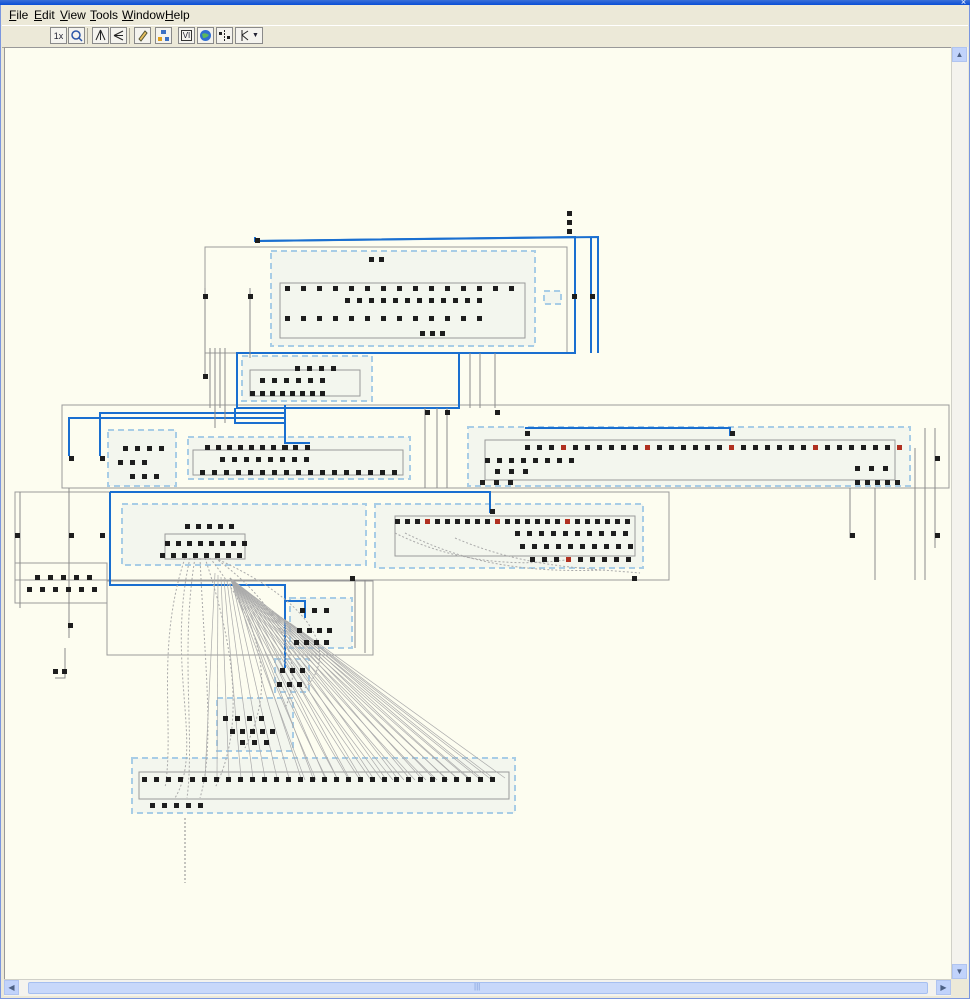 This screenshot has height=999, width=970. Describe the element at coordinates (959, 54) in the screenshot. I see `scroll-up-button: ▲` at that location.